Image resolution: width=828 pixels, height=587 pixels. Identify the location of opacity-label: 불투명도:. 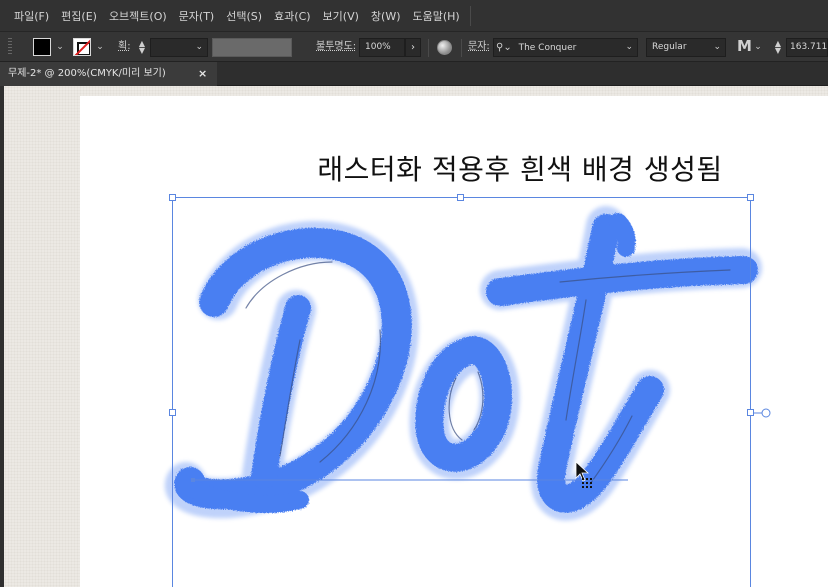
(336, 47).